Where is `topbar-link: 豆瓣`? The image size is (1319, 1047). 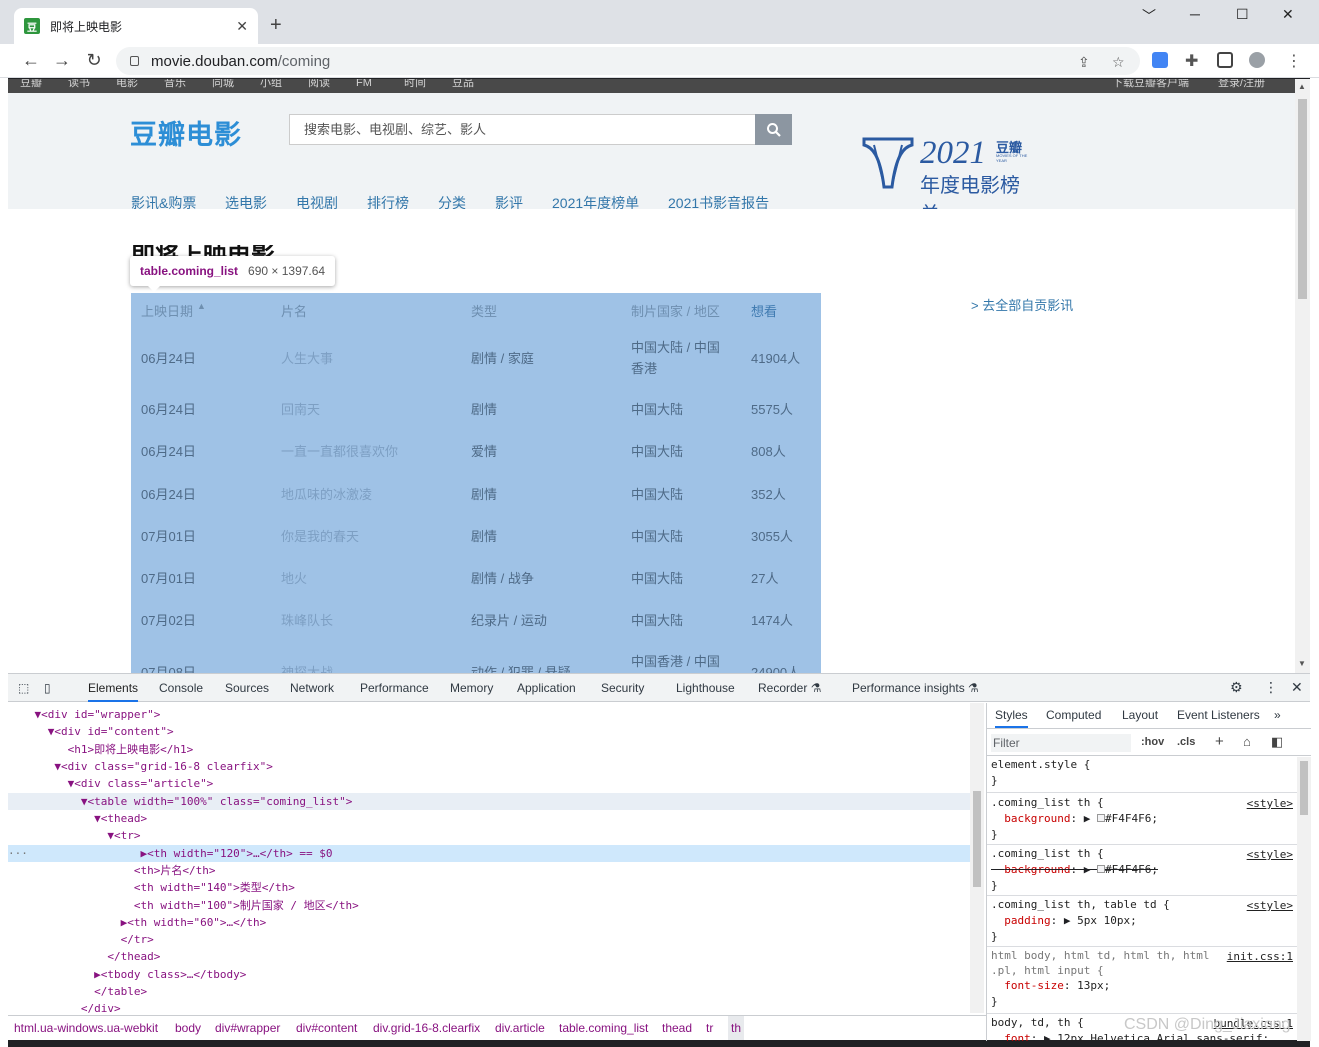 topbar-link: 豆瓣 is located at coordinates (31, 84).